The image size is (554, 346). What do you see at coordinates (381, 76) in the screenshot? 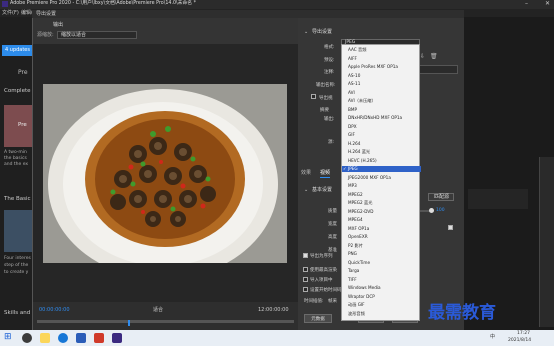
I see `format-option: AS-10` at bounding box center [381, 76].